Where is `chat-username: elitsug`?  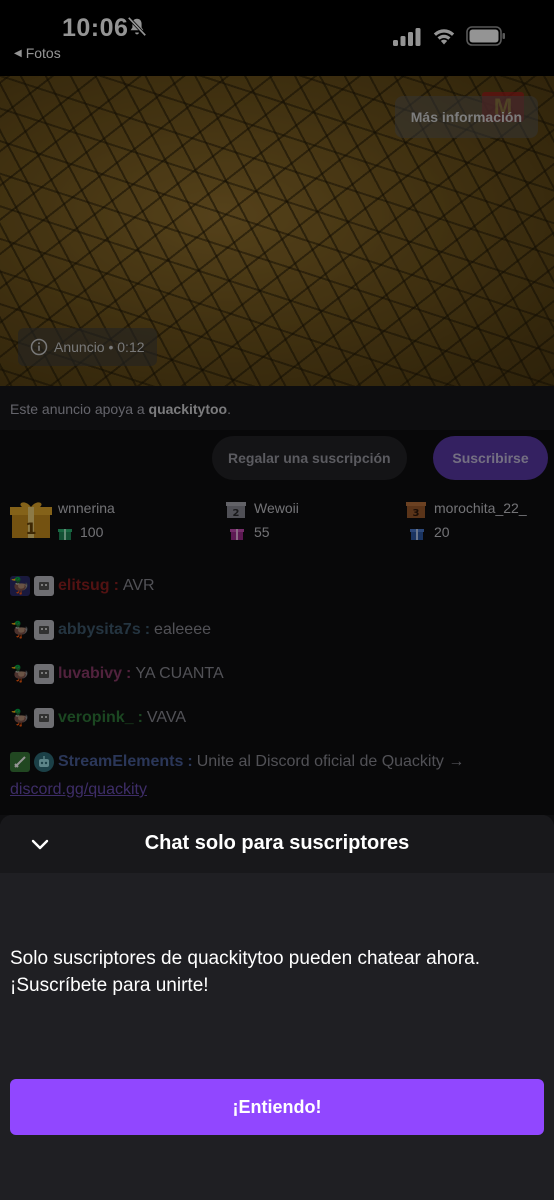
chat-username: elitsug is located at coordinates (84, 586).